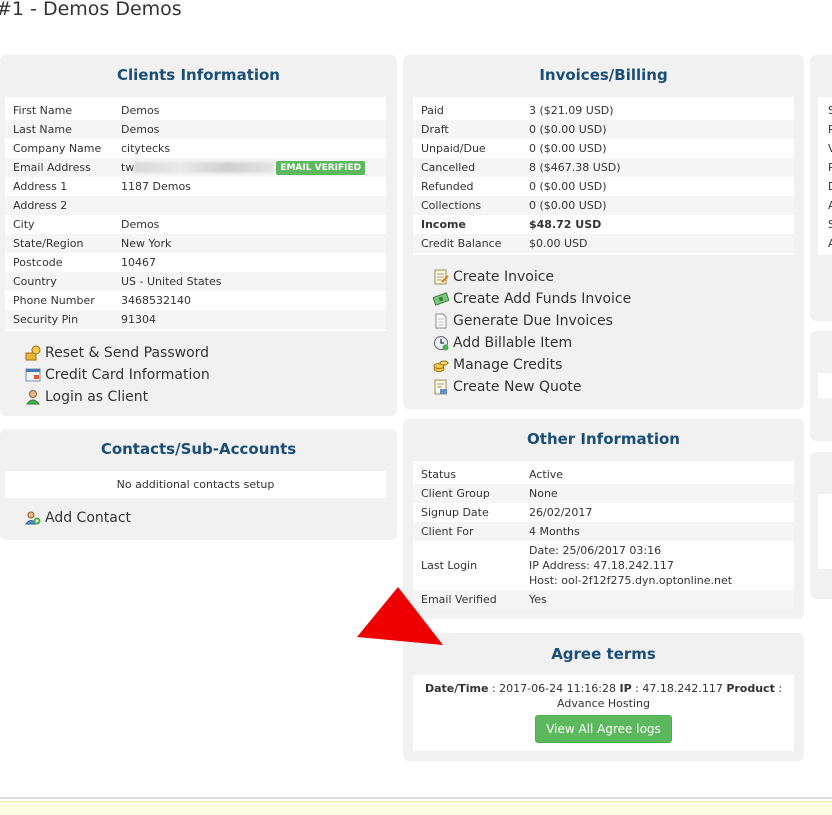  Describe the element at coordinates (517, 110) in the screenshot. I see `table-row: Paid 3 ($21.09 USD)` at that location.